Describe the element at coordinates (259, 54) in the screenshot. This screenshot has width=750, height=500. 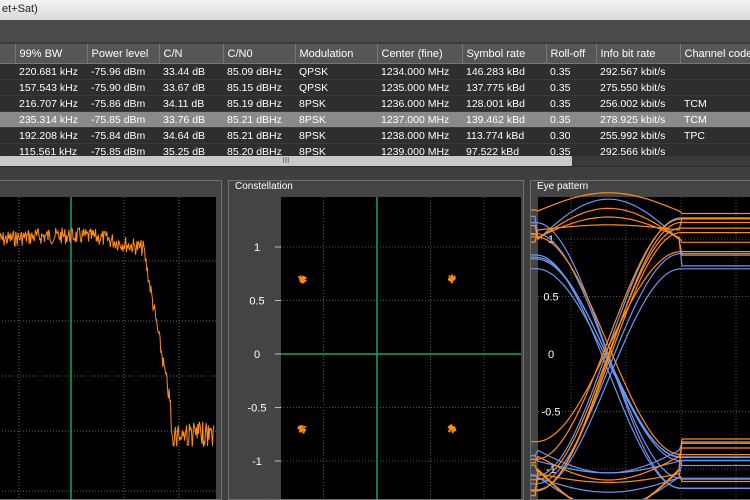
I see `column-header-c-n0: C/N0` at that location.